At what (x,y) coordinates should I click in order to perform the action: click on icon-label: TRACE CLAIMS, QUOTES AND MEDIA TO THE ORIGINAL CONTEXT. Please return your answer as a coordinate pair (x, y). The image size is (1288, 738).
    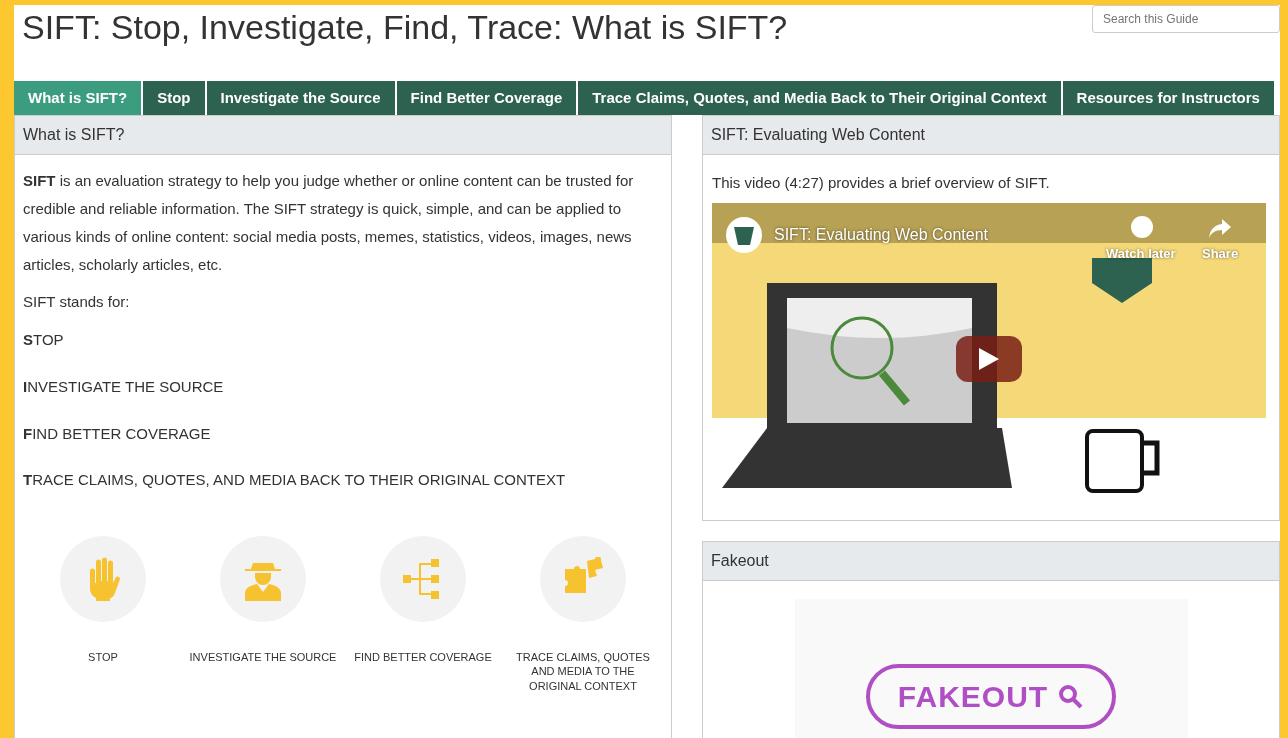
    Looking at the image, I should click on (583, 671).